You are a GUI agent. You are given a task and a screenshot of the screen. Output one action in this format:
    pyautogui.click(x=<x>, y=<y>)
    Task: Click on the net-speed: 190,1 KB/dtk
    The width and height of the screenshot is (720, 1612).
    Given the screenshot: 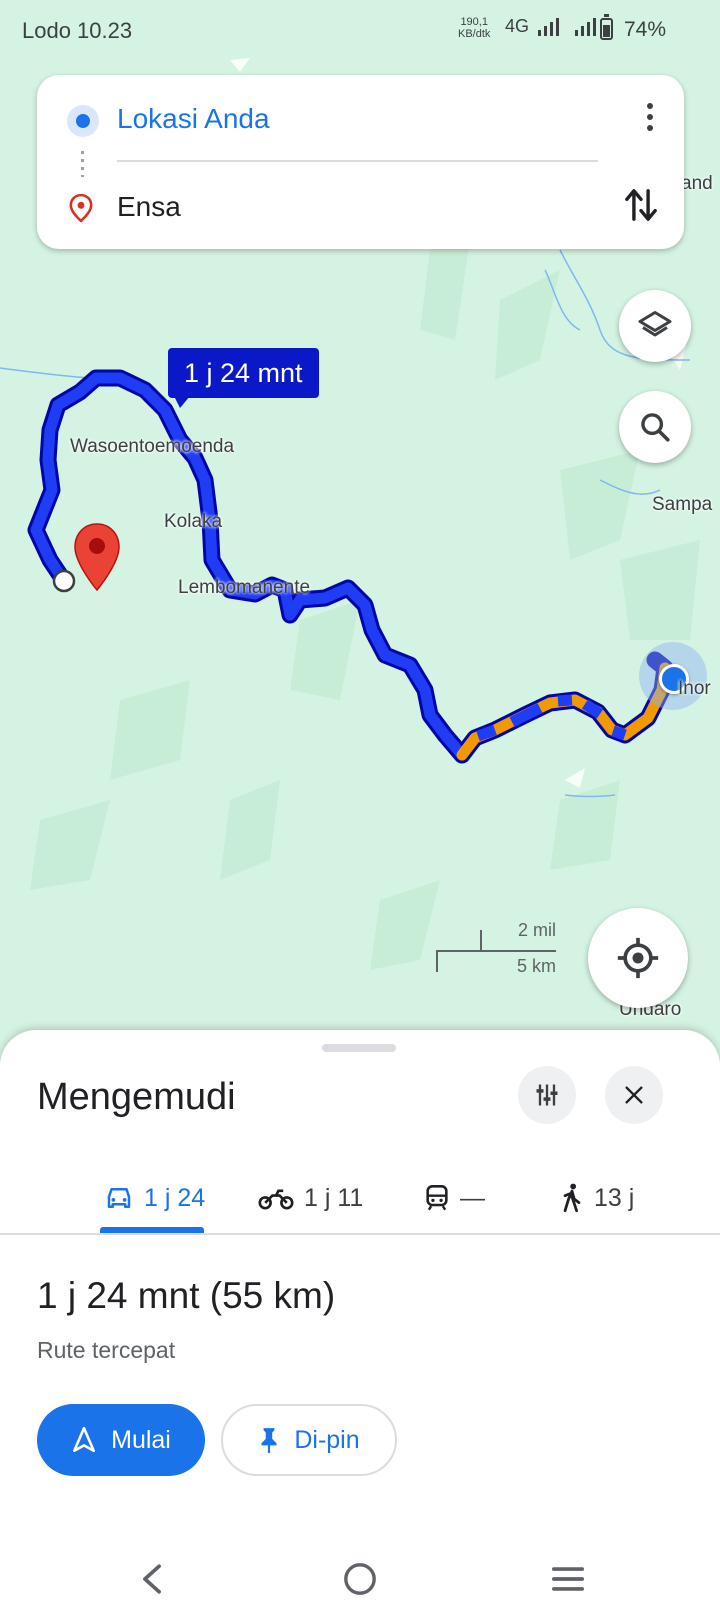 What is the action you would take?
    pyautogui.click(x=474, y=28)
    